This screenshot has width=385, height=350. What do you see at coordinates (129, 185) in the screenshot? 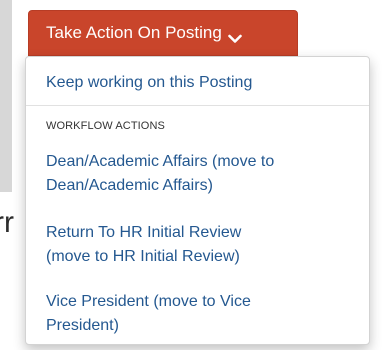
I see `workflow-action-label-line-2: Dean/Academic Affairs)` at bounding box center [129, 185].